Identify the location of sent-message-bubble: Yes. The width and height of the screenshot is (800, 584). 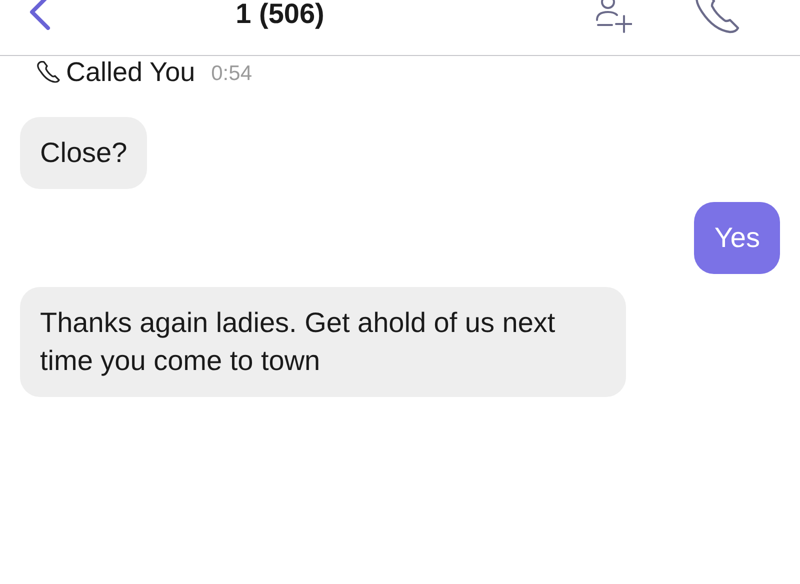
(737, 238).